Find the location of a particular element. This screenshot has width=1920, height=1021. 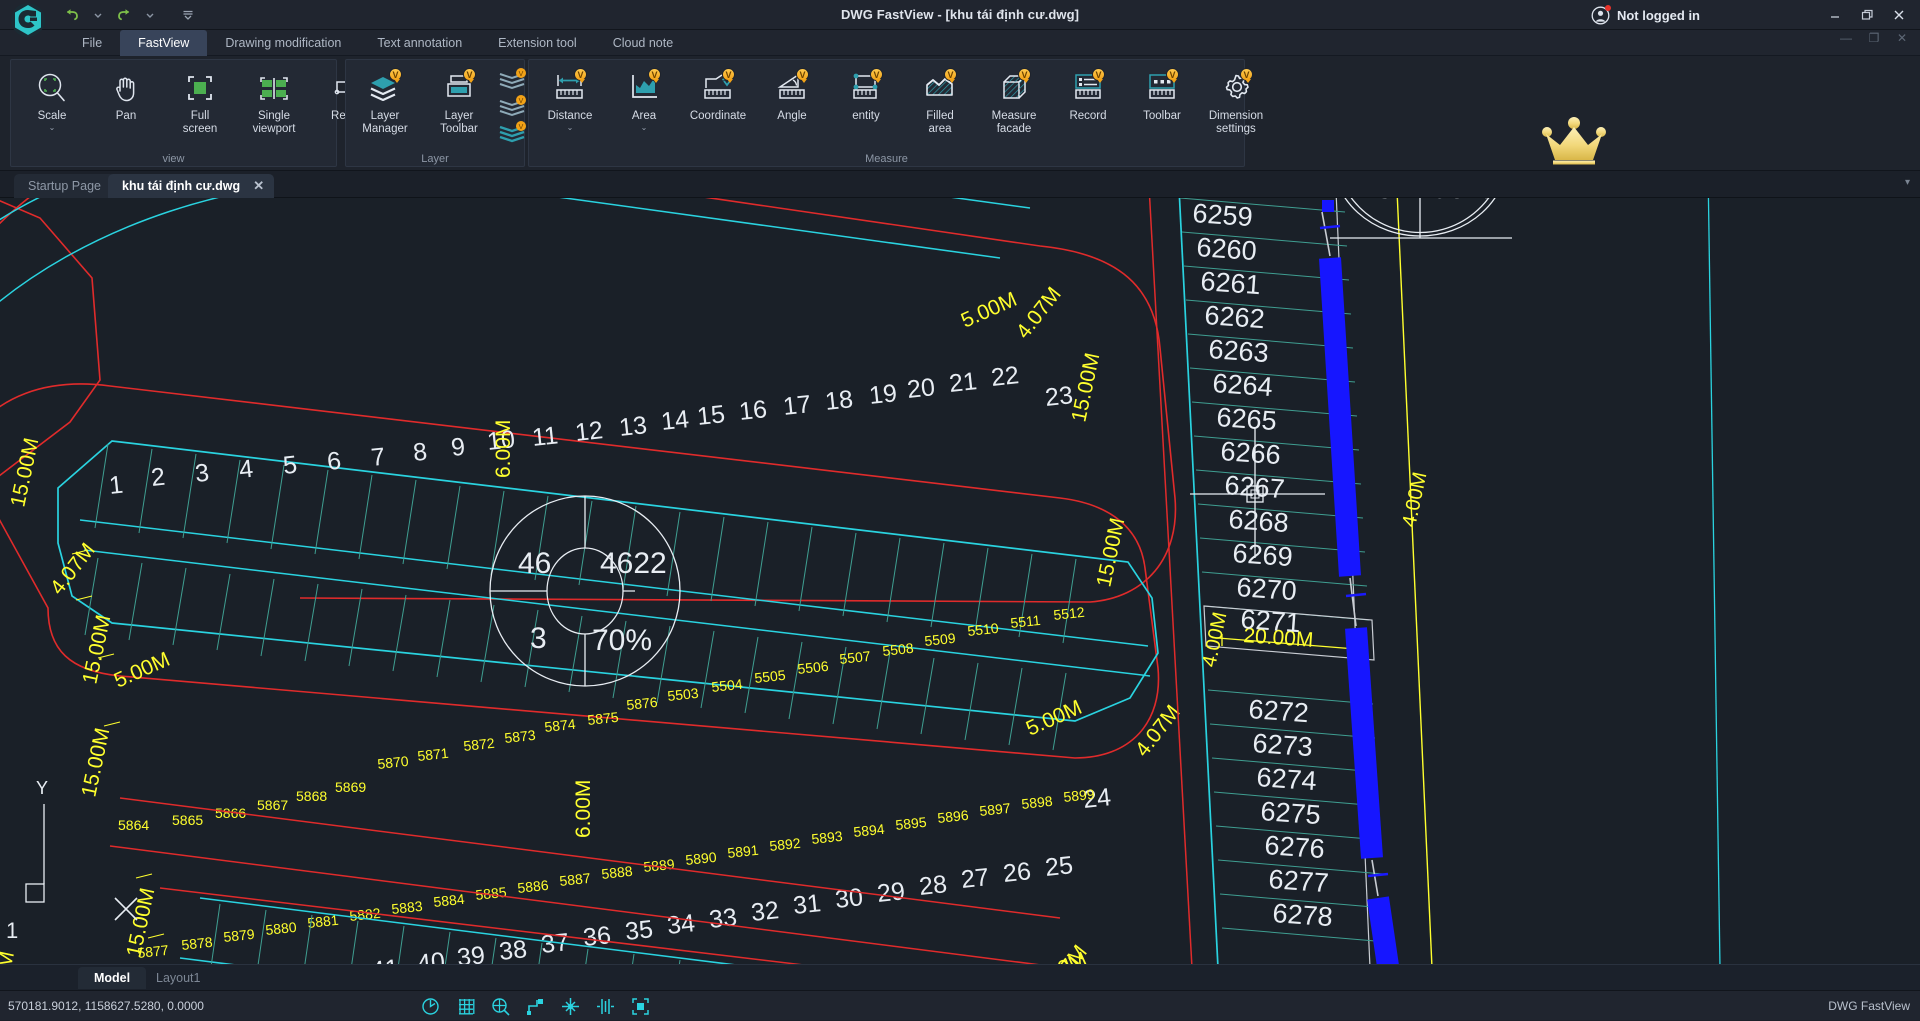

maximize-restore-button is located at coordinates (1867, 15).